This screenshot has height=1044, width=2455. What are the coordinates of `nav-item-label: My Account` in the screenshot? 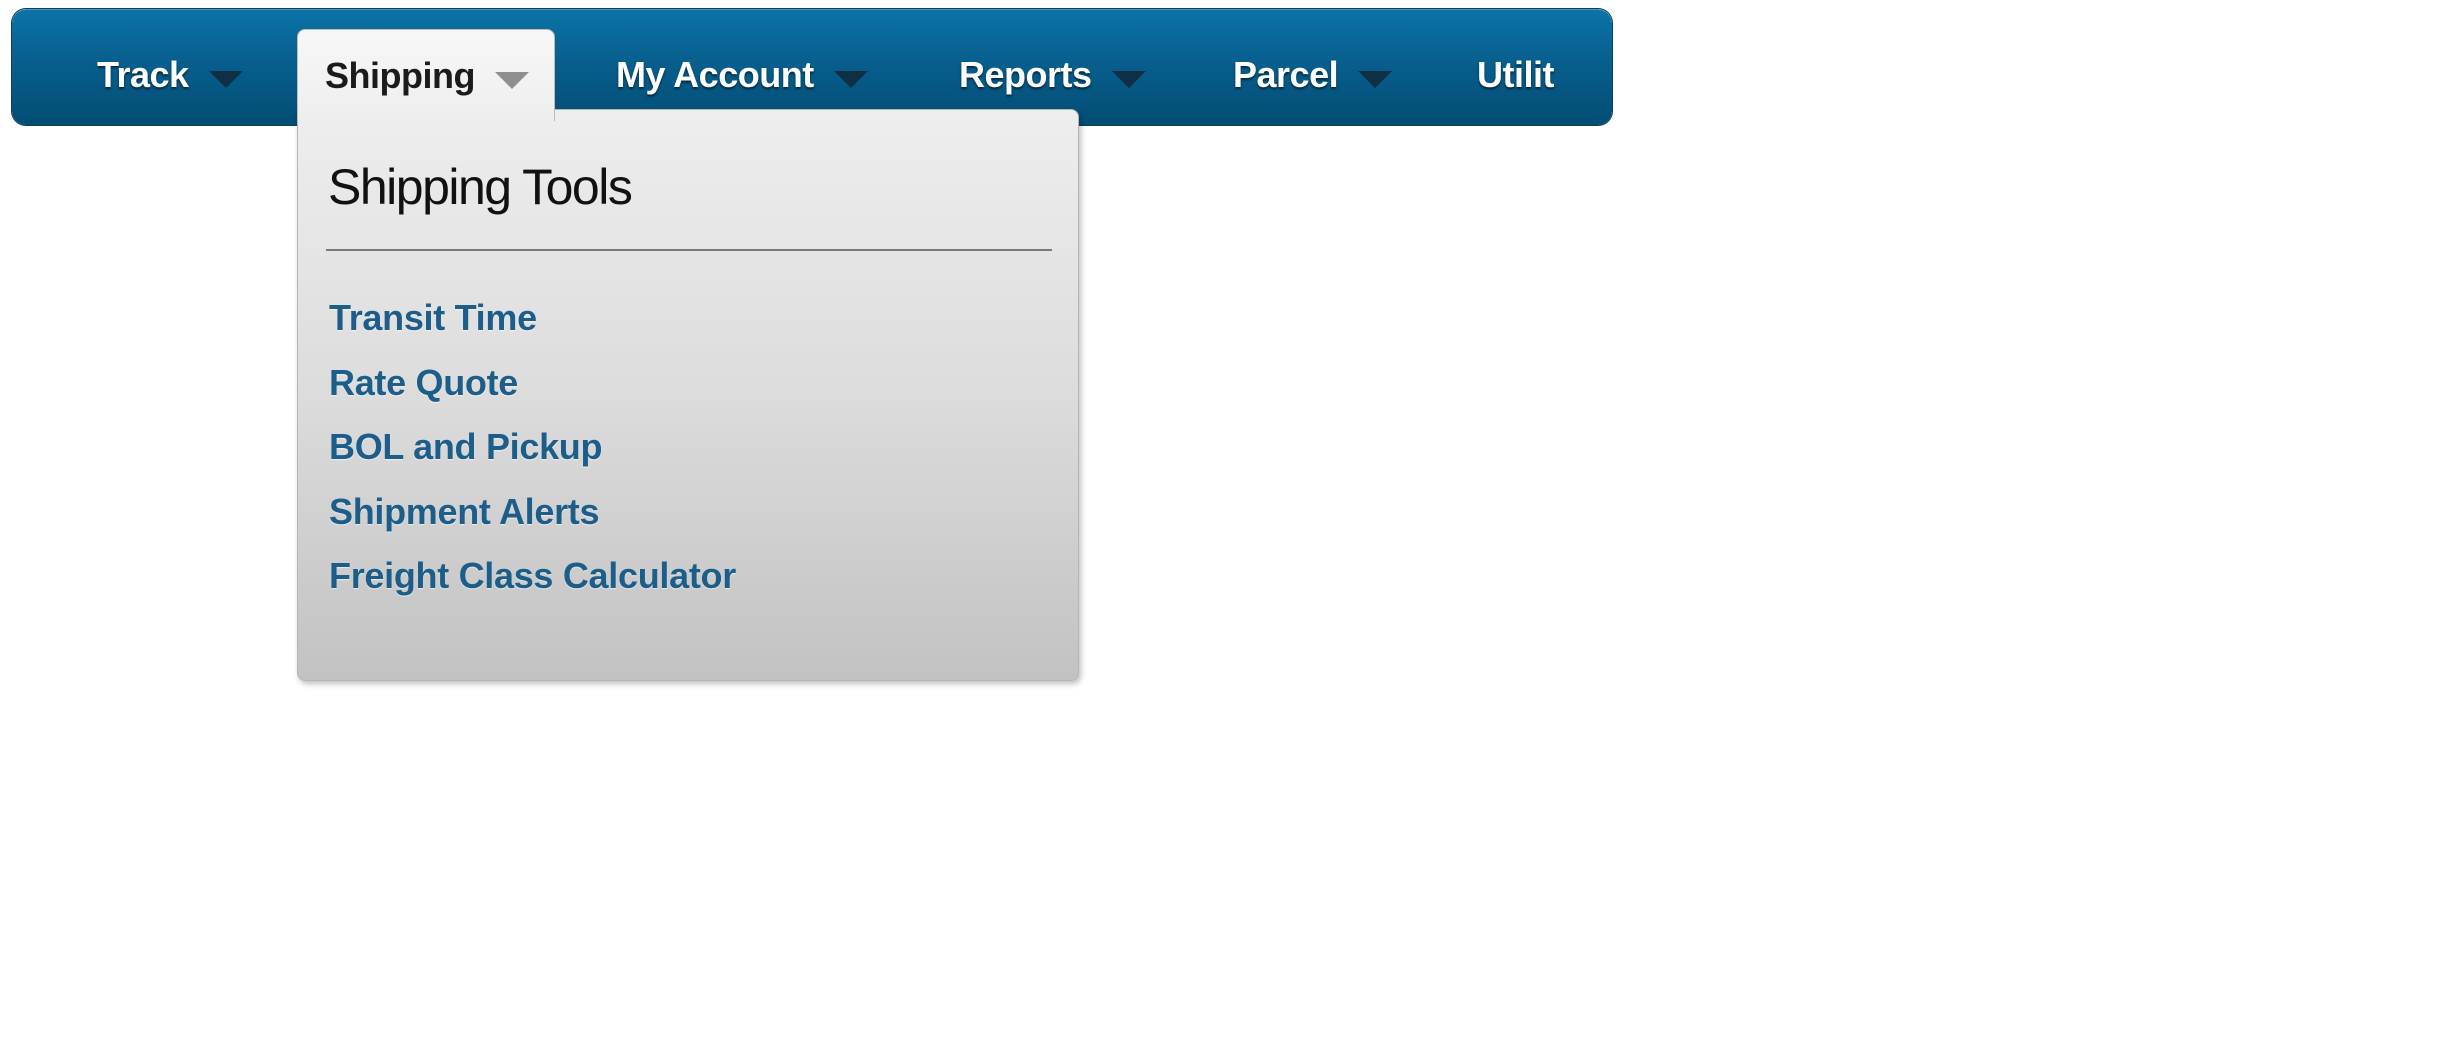 It's located at (715, 74).